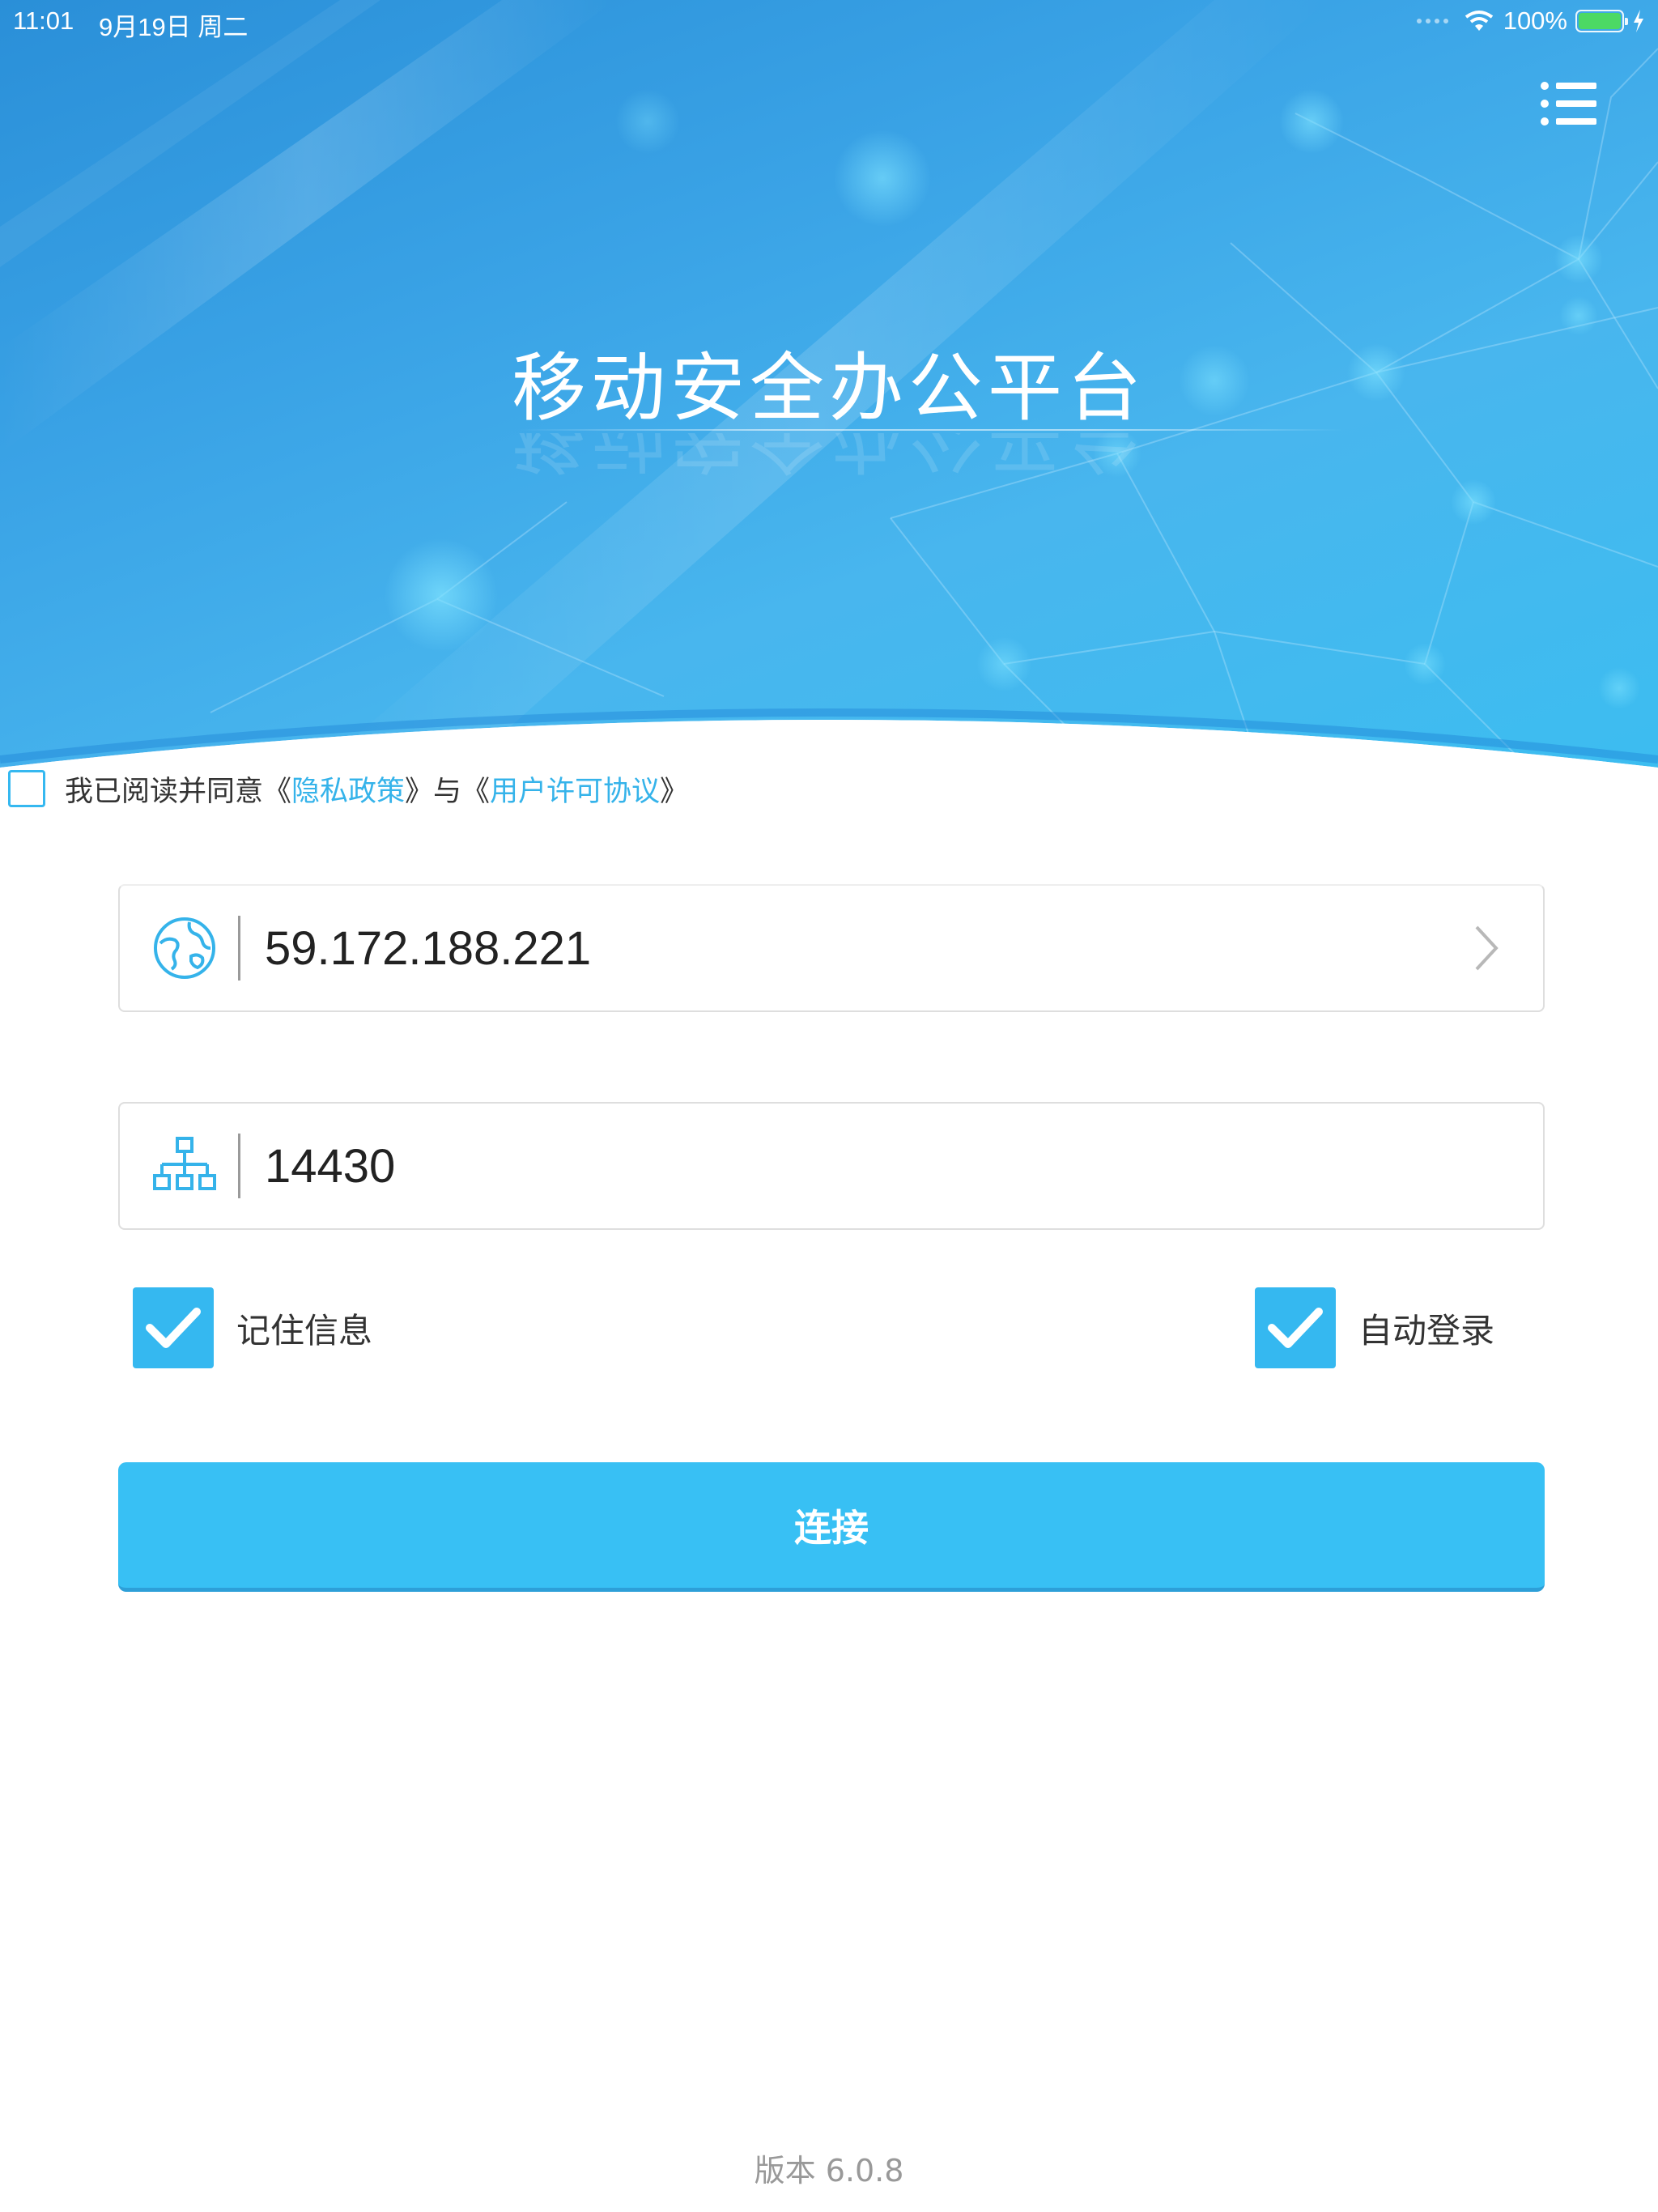 This screenshot has width=1658, height=2212. Describe the element at coordinates (831, 1527) in the screenshot. I see `connect-button: 连接` at that location.